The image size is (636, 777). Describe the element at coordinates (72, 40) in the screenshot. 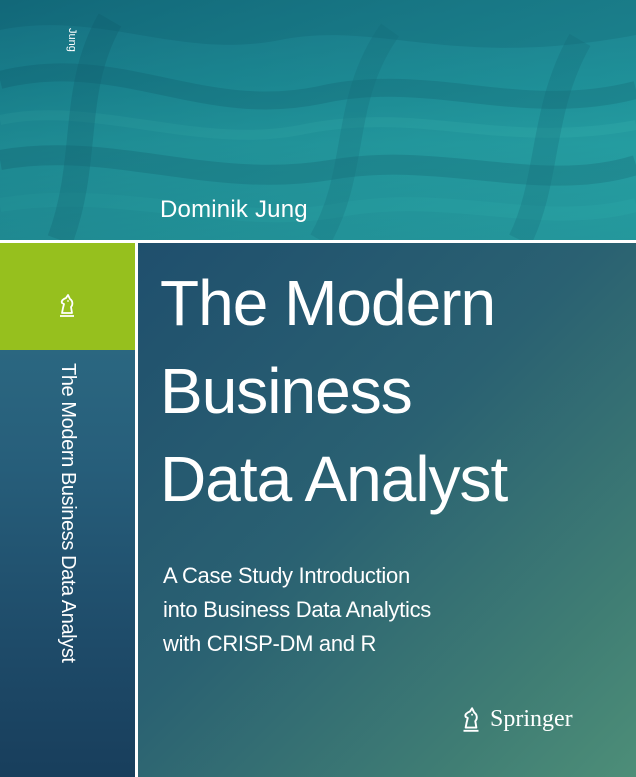

I see `spine-author: Jung` at that location.